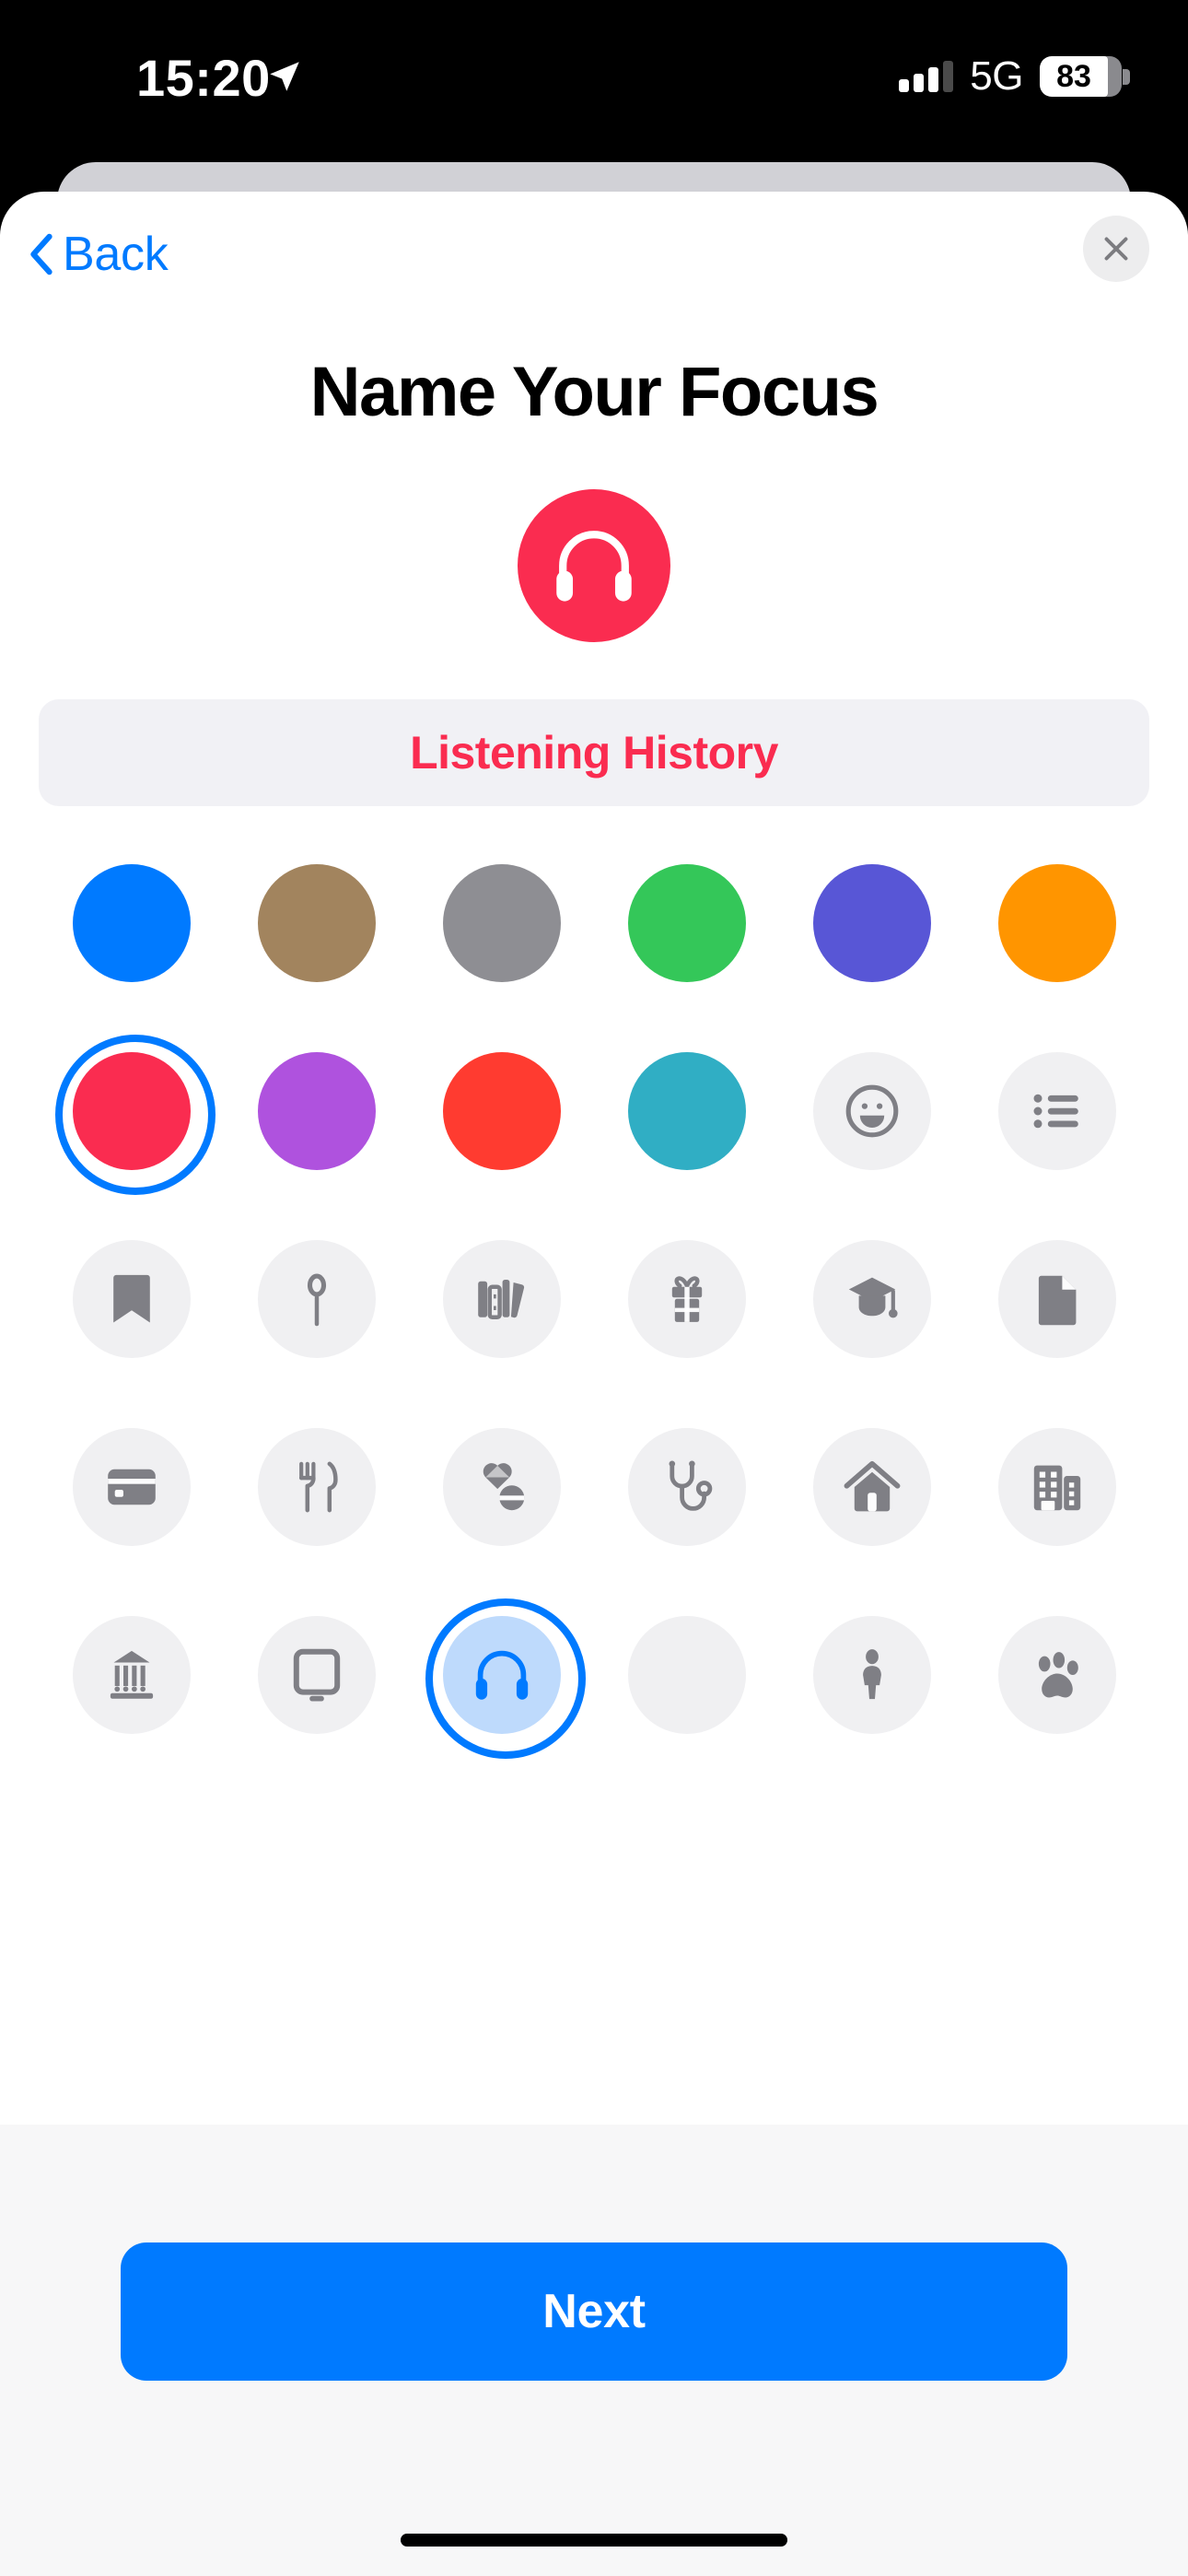 The image size is (1188, 2576). I want to click on picker-cell-stethoscope-icon, so click(687, 1487).